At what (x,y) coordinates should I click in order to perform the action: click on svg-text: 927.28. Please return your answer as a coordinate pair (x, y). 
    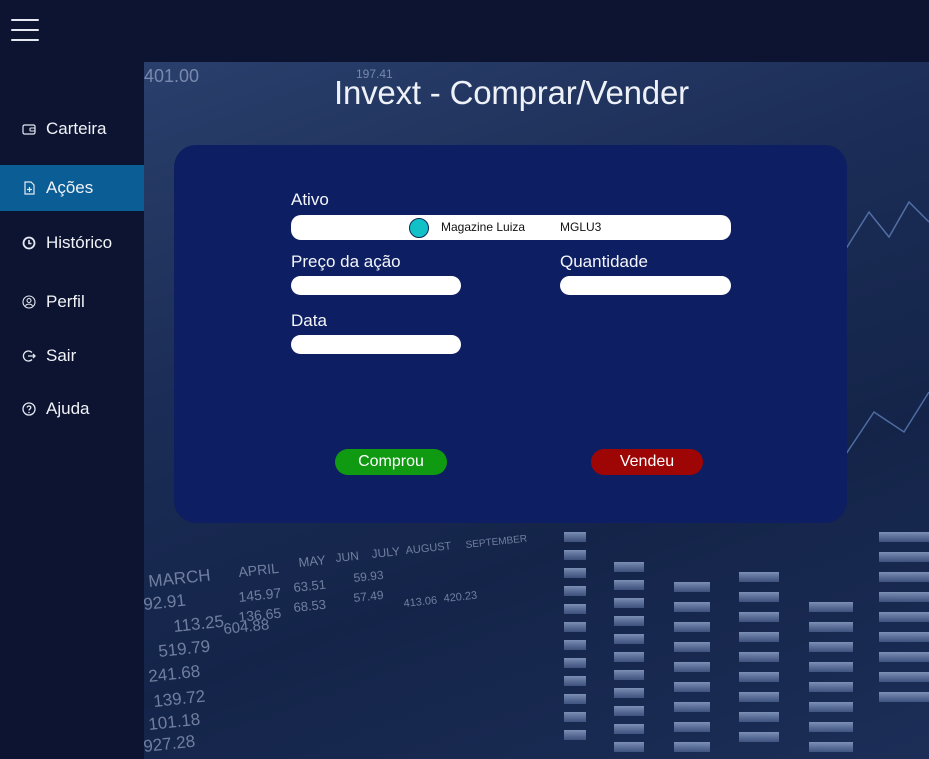
    Looking at the image, I should click on (170, 744).